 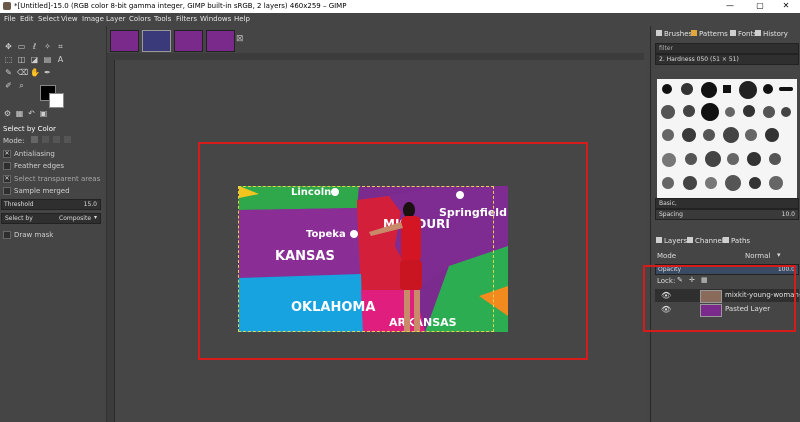 What do you see at coordinates (60, 59) in the screenshot?
I see `text-tool-icon: A` at bounding box center [60, 59].